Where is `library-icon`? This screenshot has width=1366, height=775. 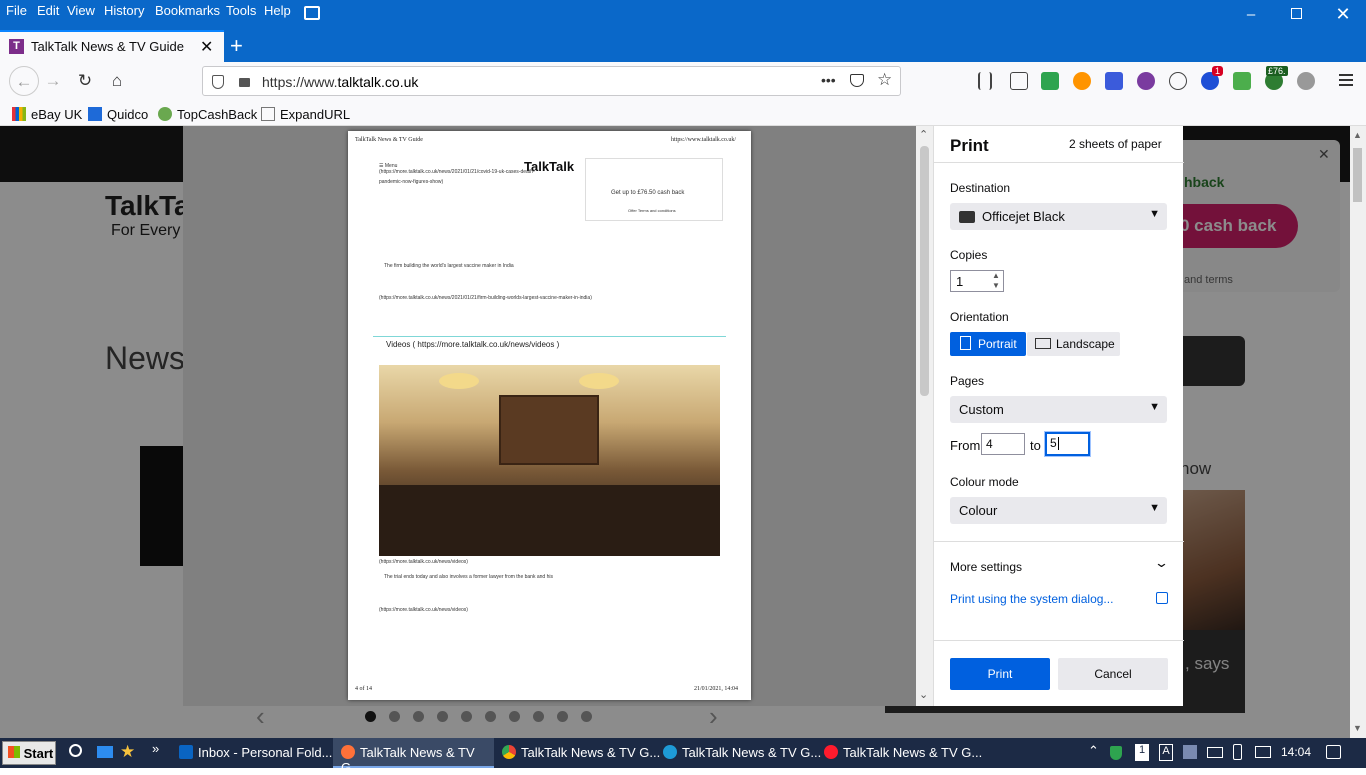
library-icon is located at coordinates (985, 81).